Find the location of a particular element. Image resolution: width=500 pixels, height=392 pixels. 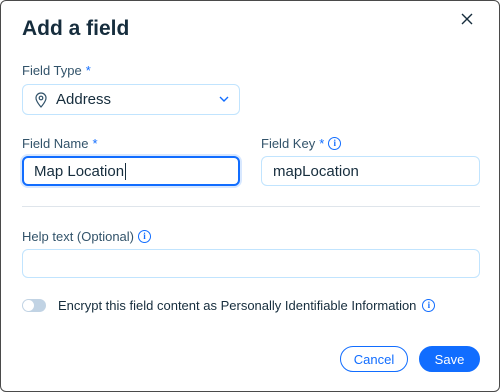

text-caret is located at coordinates (126, 171).